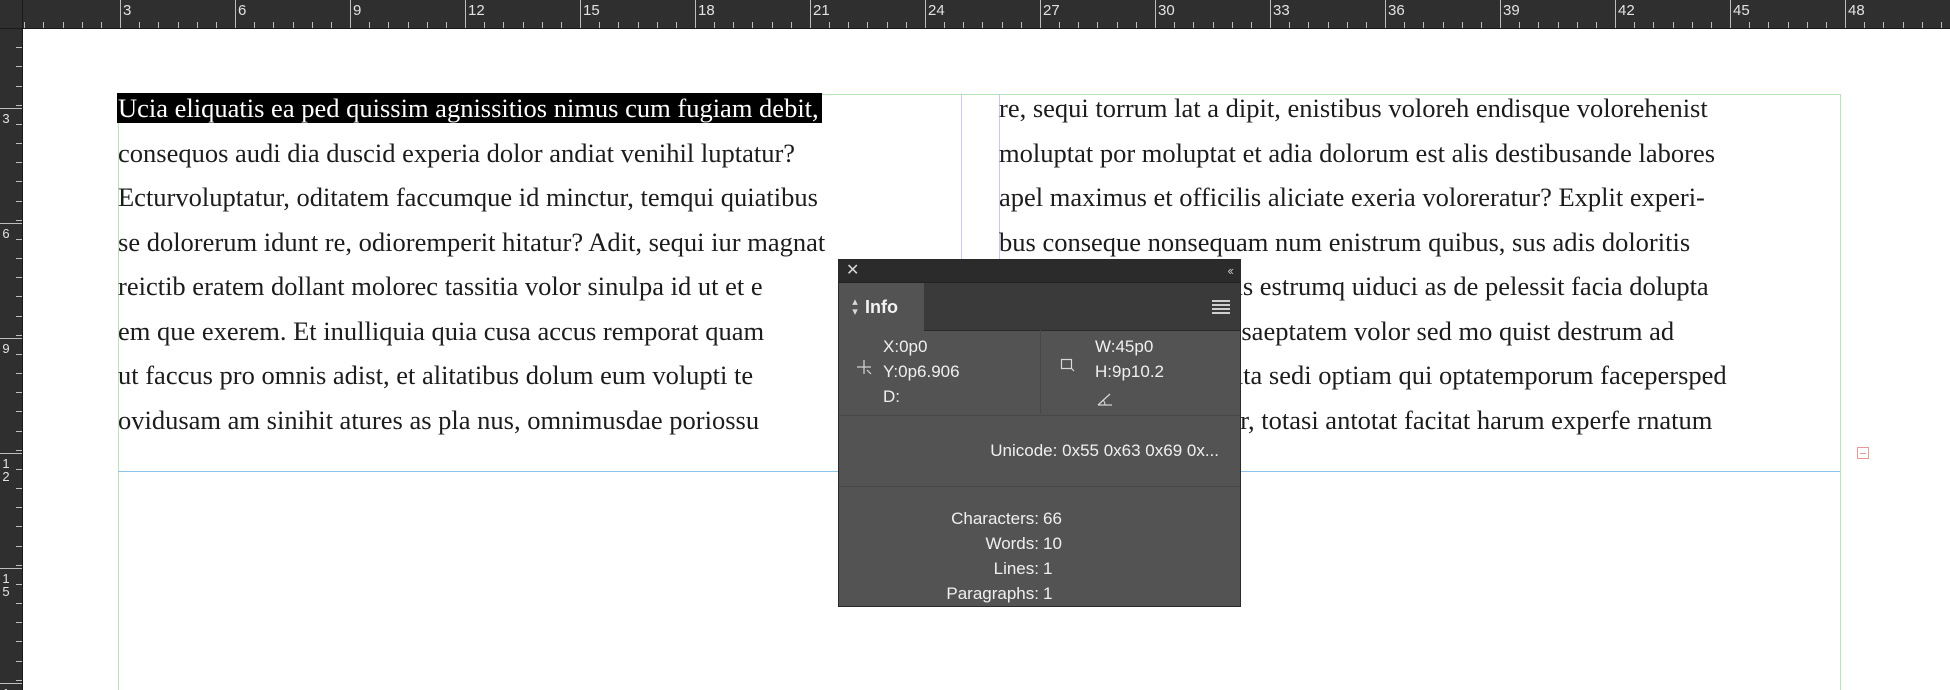 This screenshot has width=1950, height=690. I want to click on ruler-label: 36, so click(1396, 10).